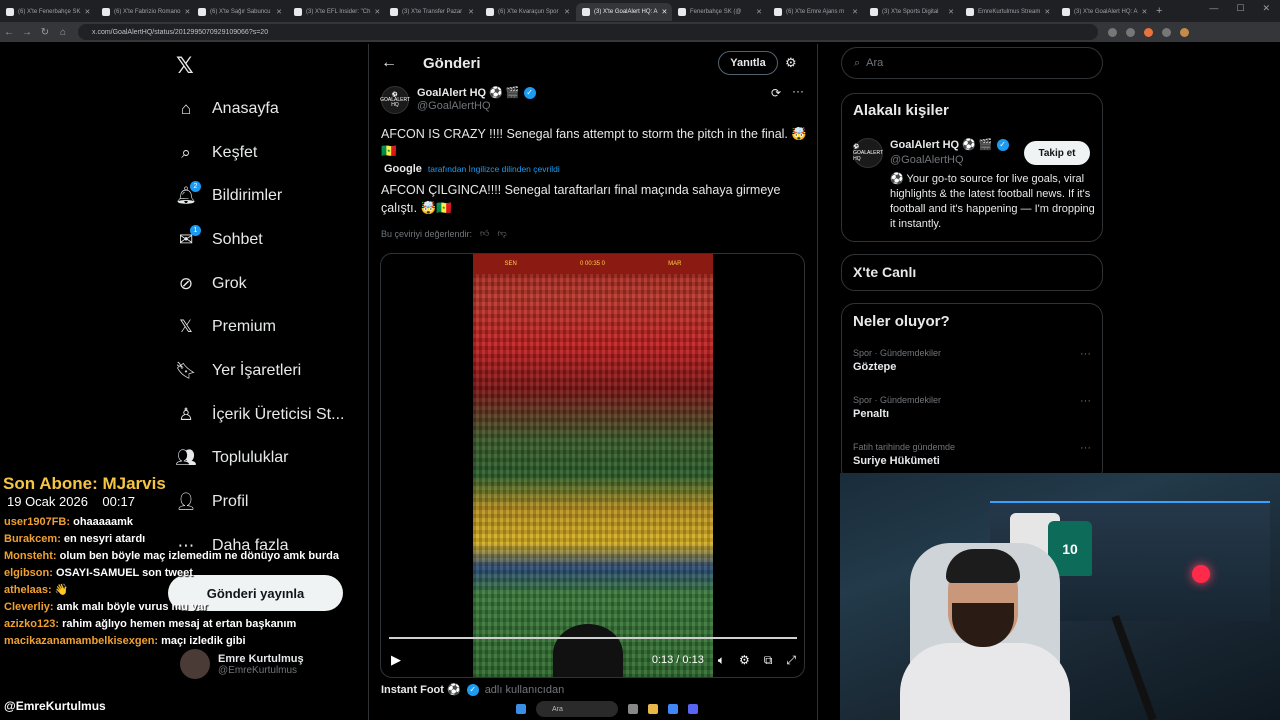 The image size is (1280, 720). I want to click on thumbs-down-icon: 👎︎, so click(501, 233).